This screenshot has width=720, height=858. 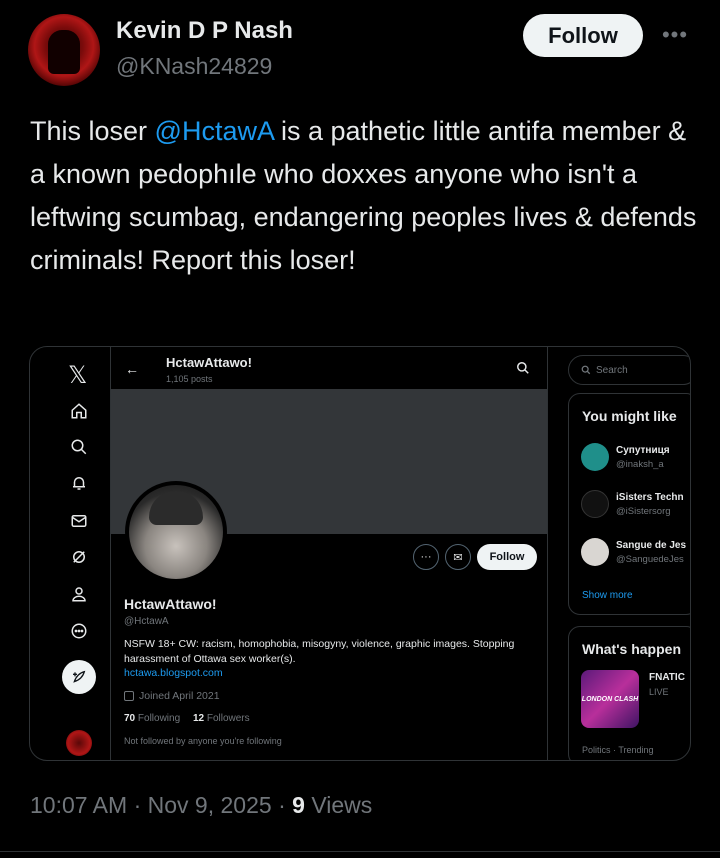 What do you see at coordinates (187, 718) in the screenshot?
I see `profile-stats: 70 Following 12 Followers` at bounding box center [187, 718].